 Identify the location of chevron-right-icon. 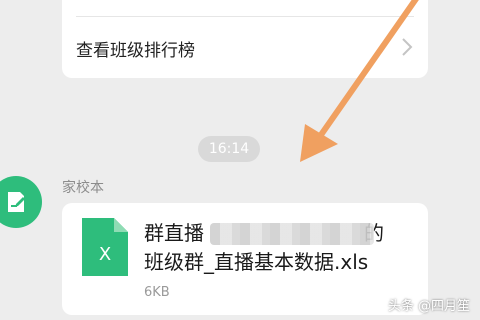
(407, 47).